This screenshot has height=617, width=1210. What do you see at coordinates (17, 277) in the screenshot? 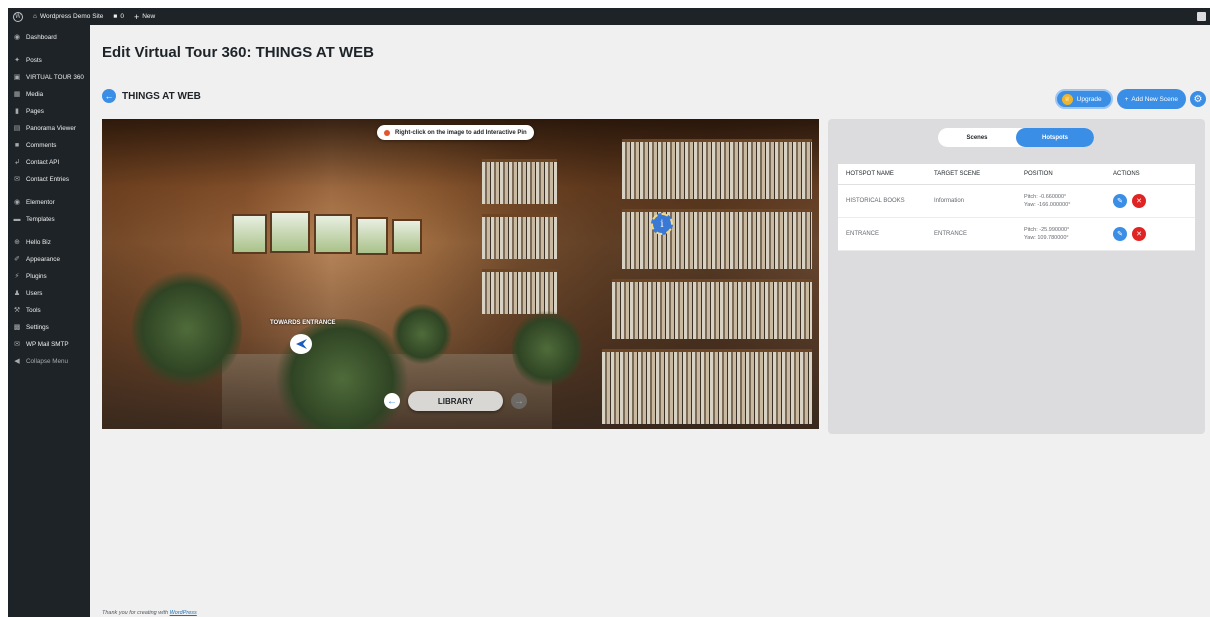
I see `plug-icon: ⚡` at bounding box center [17, 277].